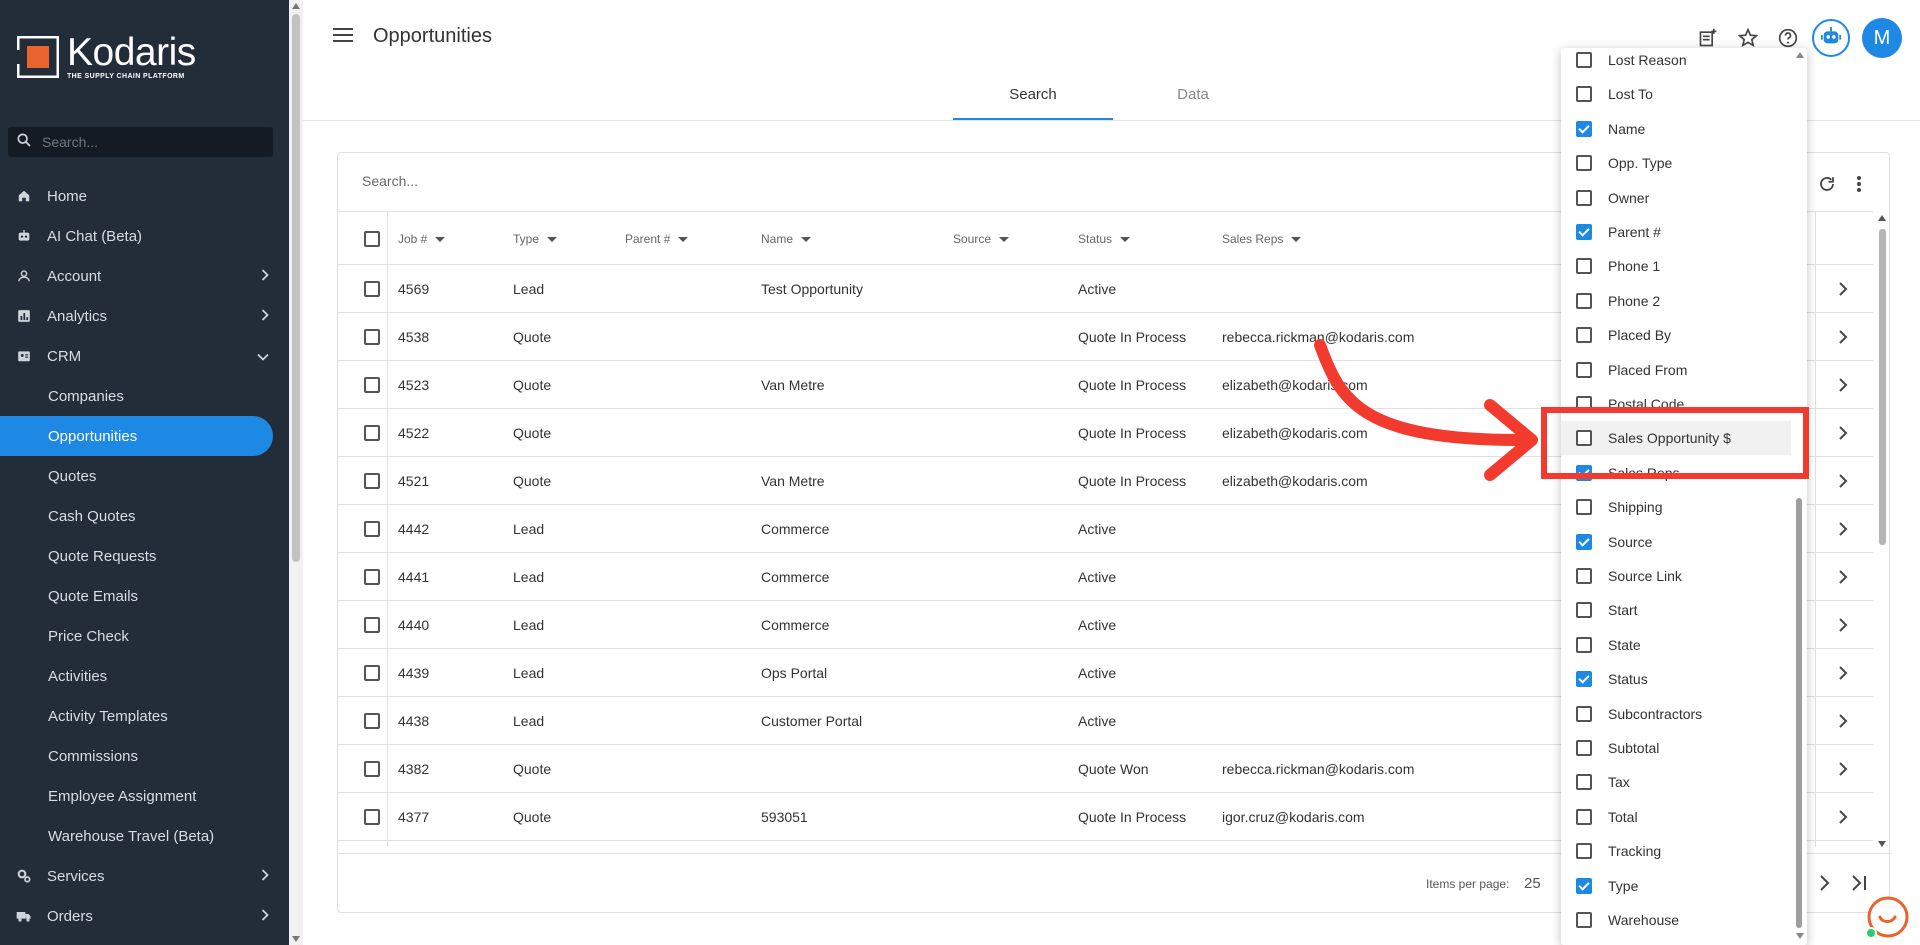  Describe the element at coordinates (1676, 370) in the screenshot. I see `column-option-placed-from: Placed From` at that location.